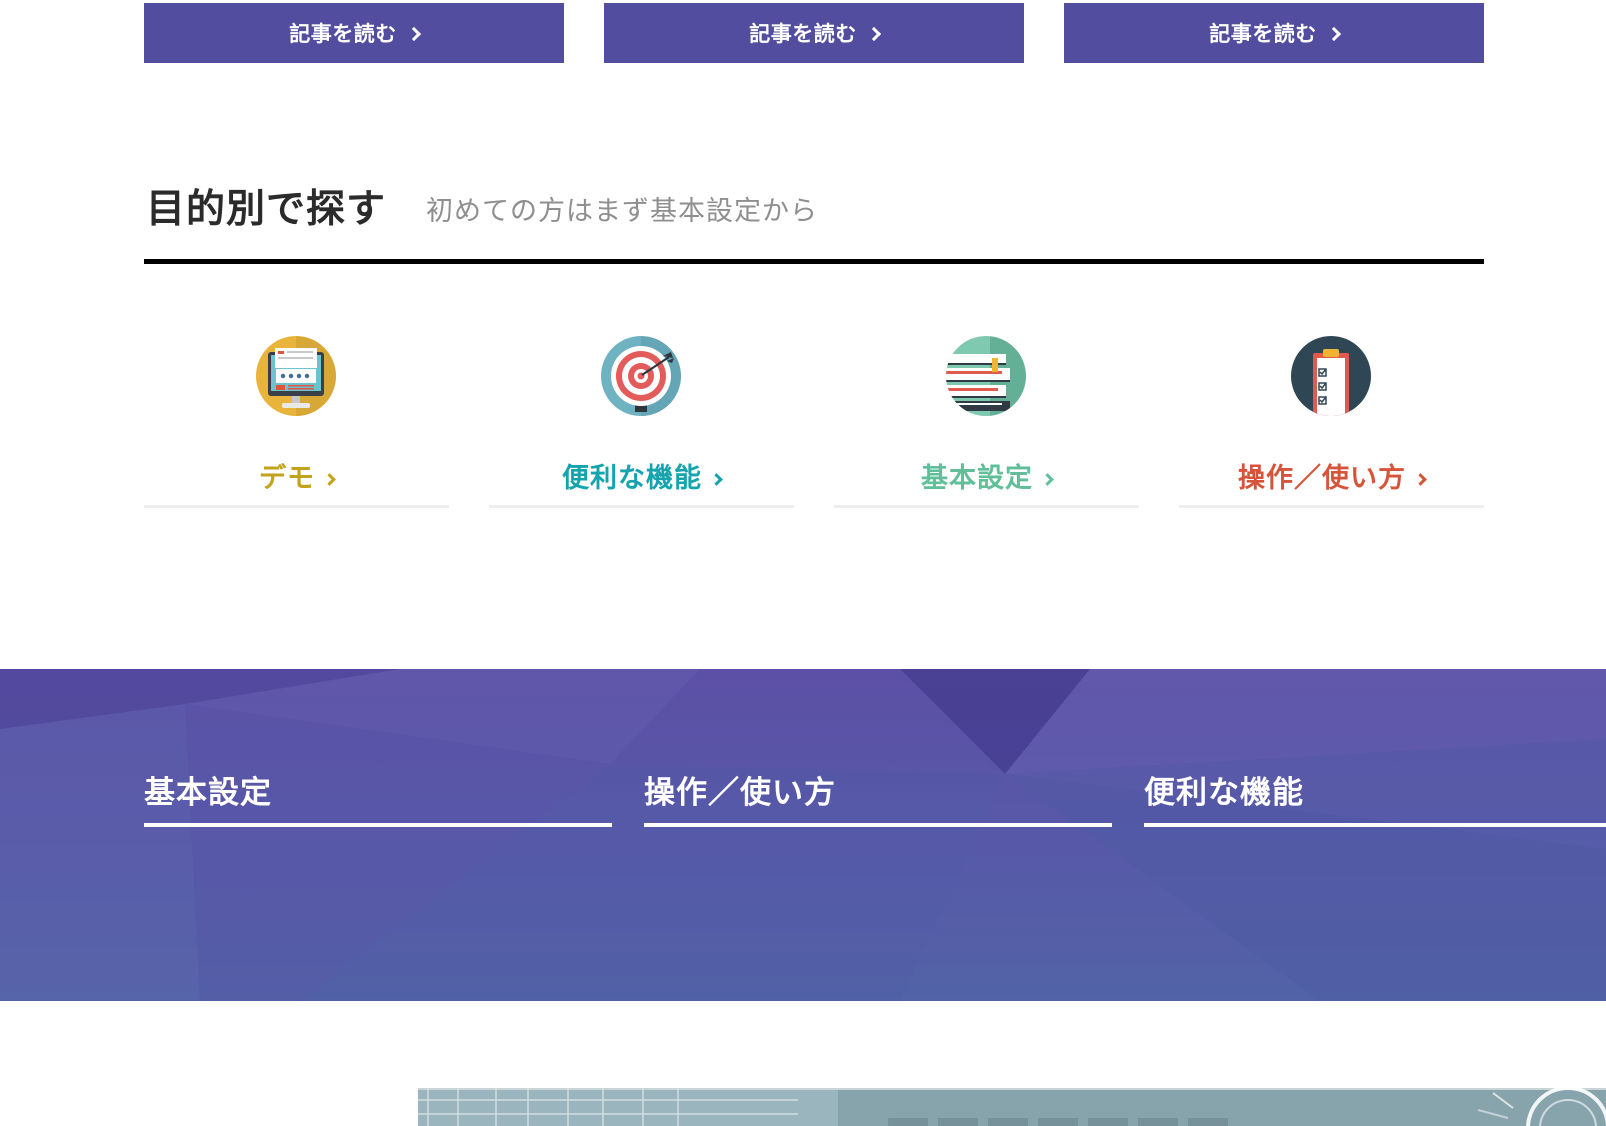 This screenshot has width=1606, height=1126. I want to click on section-subtitle: 初めての方はまず基本設定から, so click(622, 211).